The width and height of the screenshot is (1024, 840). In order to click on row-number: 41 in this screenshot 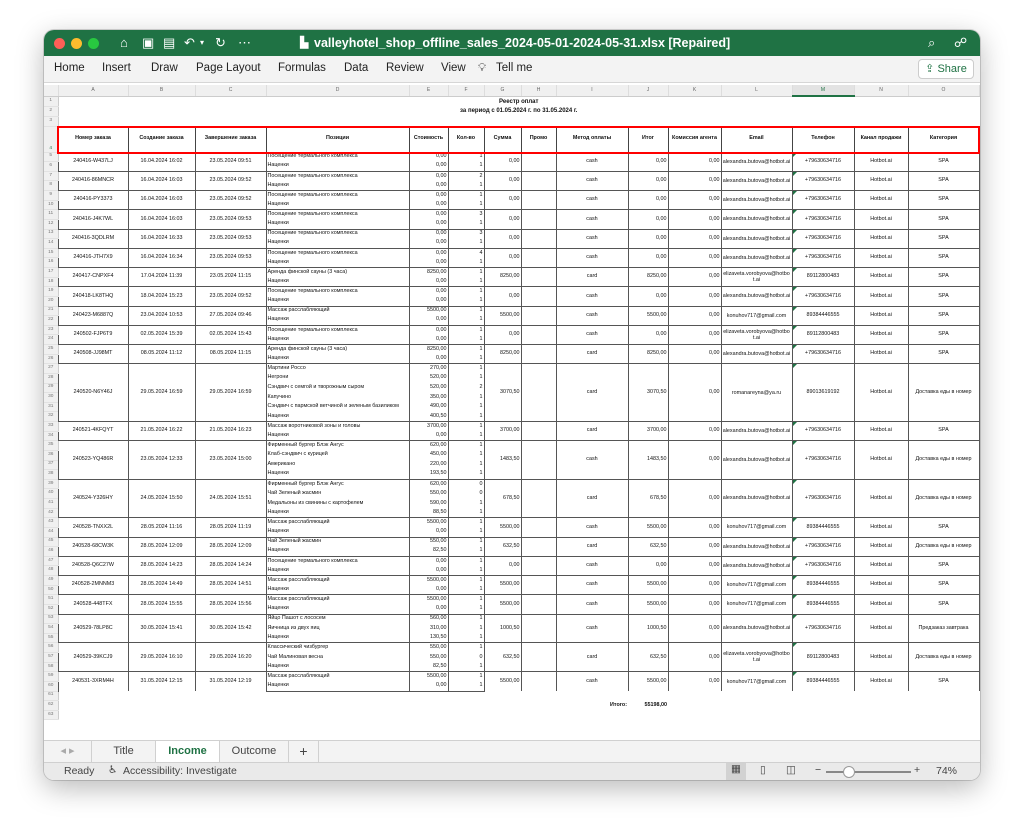, I will do `click(51, 503)`.